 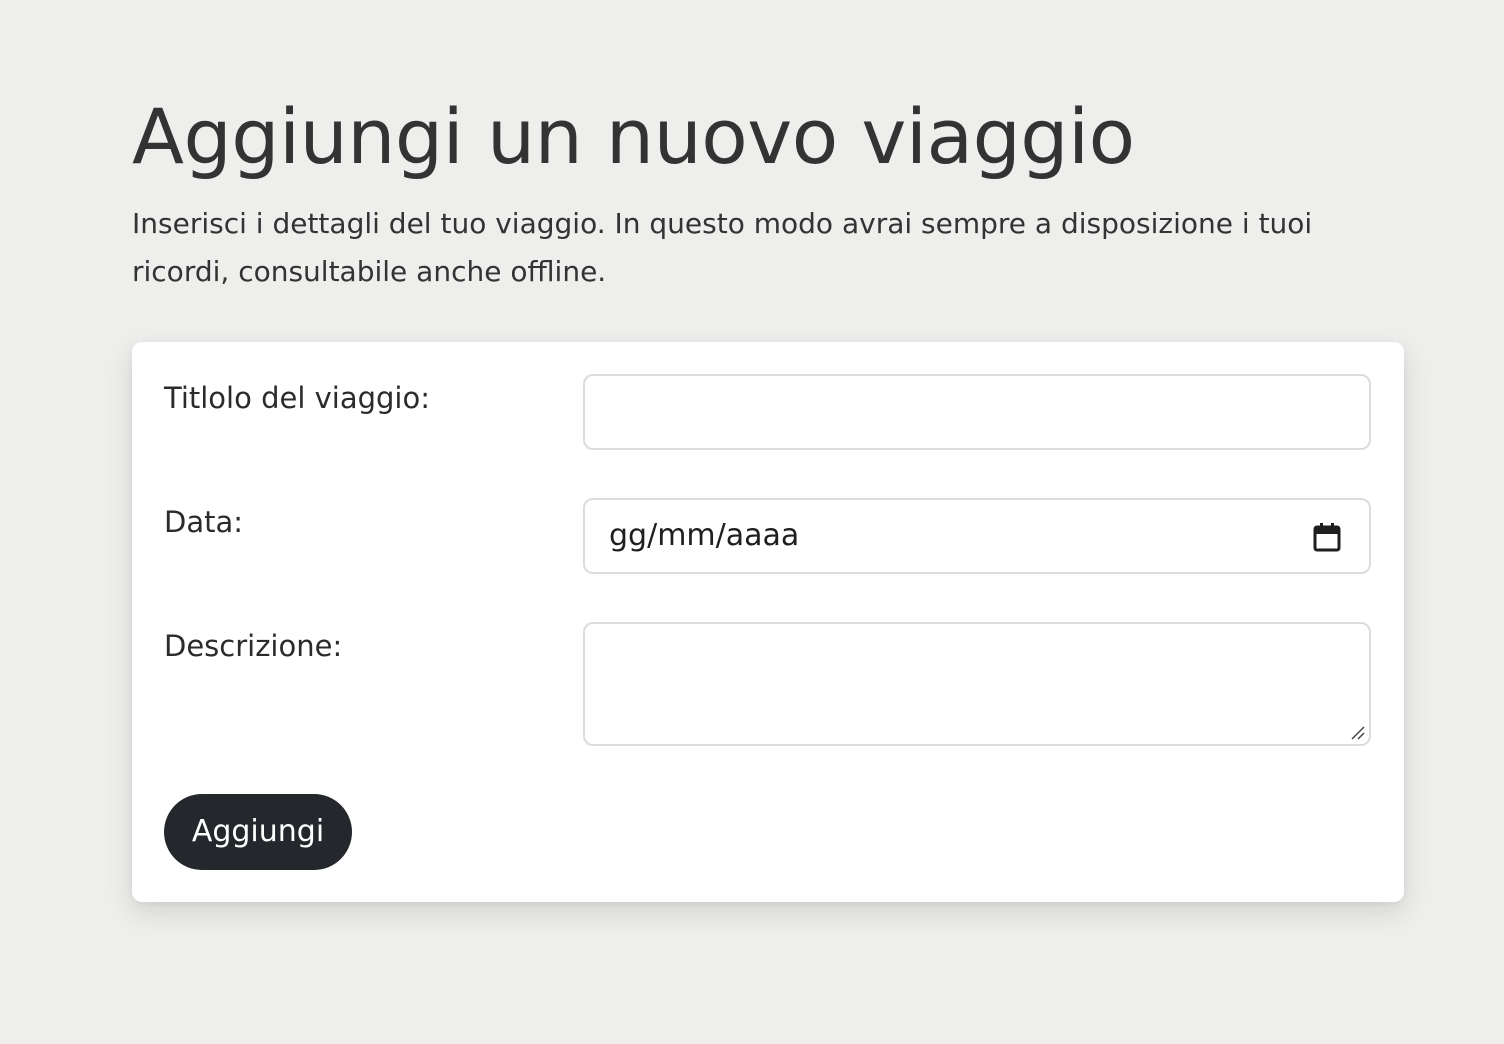 I want to click on date-placeholder: gg/mm/aaaa, so click(x=704, y=535).